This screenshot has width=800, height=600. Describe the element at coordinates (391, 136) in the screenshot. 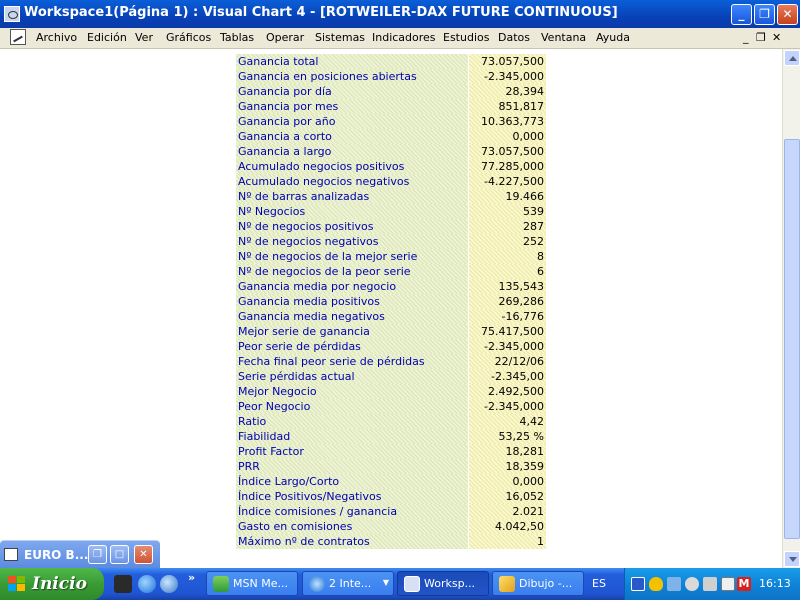

I see `stats-row: Ganancia a corto 0,000` at that location.